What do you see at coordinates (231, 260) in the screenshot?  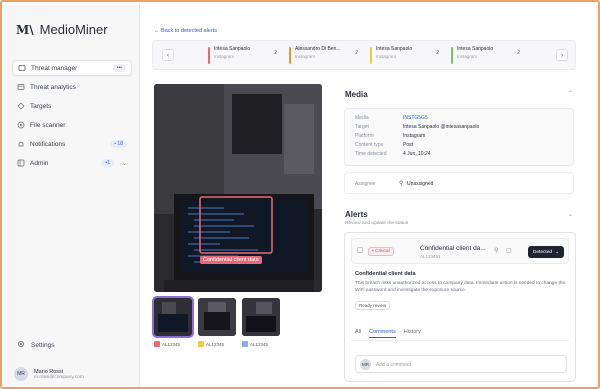 I see `detection-label: Confidential client data` at bounding box center [231, 260].